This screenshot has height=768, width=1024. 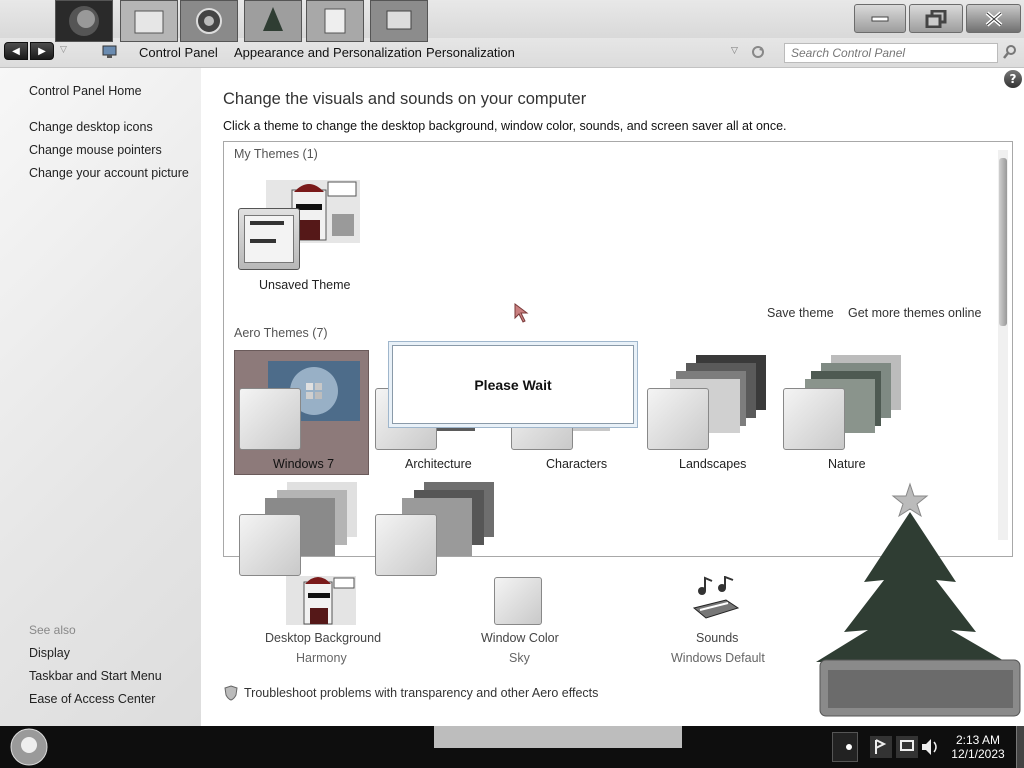 What do you see at coordinates (29, 747) in the screenshot?
I see `start-button` at bounding box center [29, 747].